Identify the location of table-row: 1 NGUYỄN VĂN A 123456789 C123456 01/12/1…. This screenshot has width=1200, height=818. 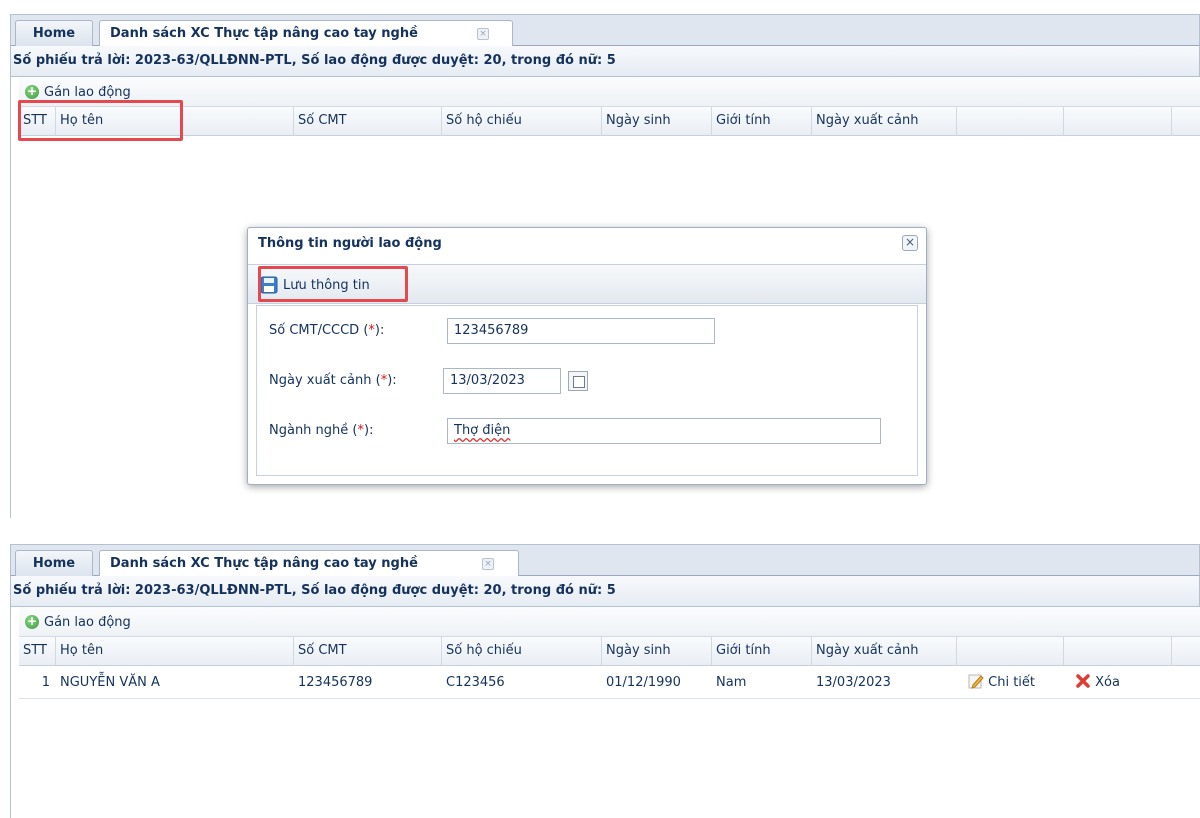
(609, 683).